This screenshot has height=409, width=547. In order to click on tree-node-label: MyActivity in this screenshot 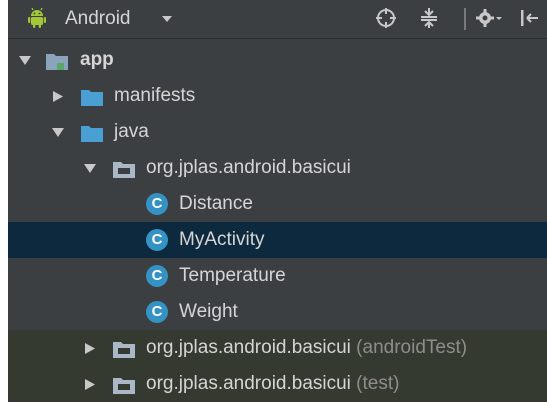, I will do `click(222, 239)`.